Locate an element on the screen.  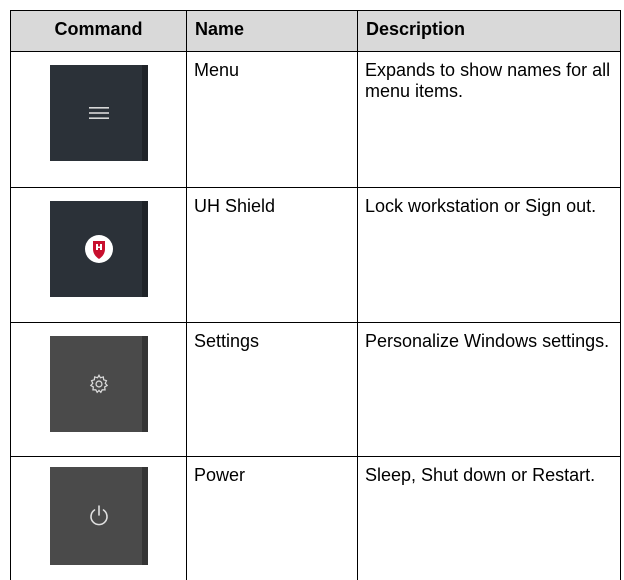
header-row: Command Name Description is located at coordinates (316, 31).